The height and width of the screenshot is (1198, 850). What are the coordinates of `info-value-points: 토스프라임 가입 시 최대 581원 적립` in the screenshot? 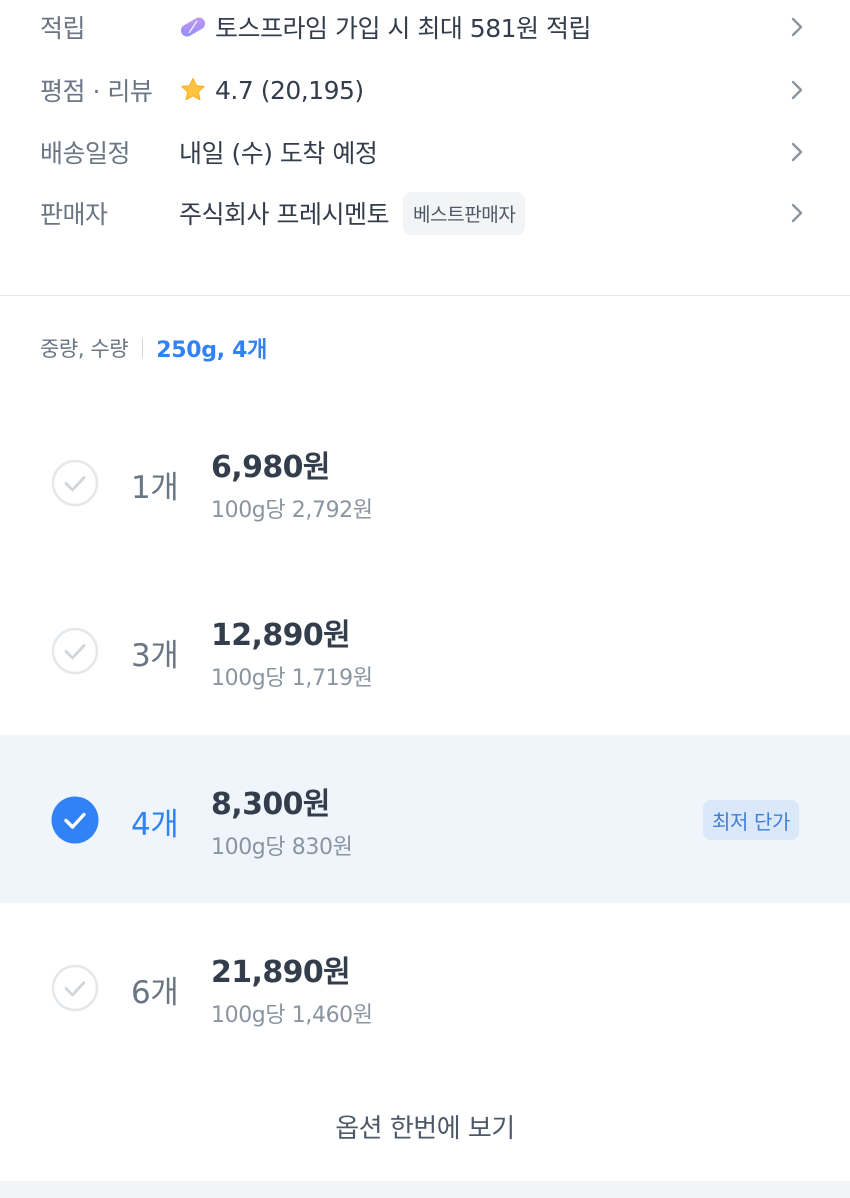 It's located at (385, 27).